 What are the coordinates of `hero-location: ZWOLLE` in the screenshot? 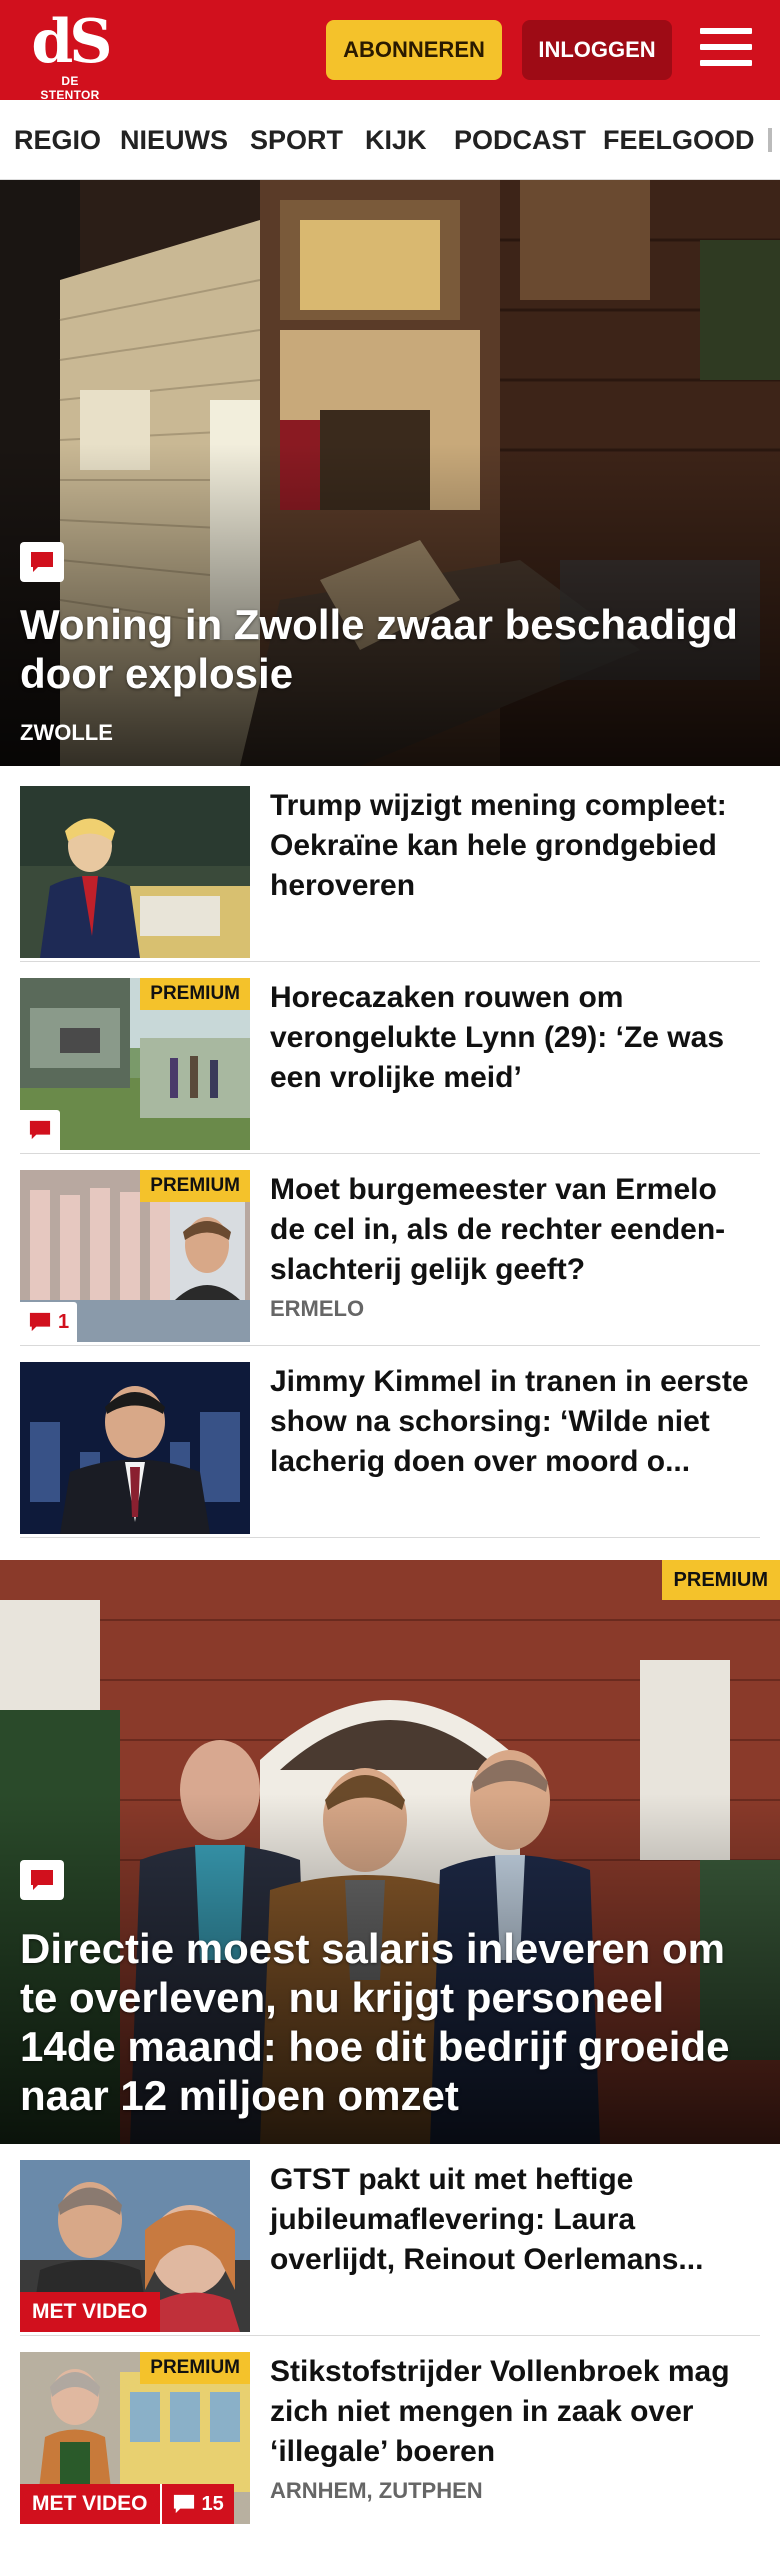 It's located at (66, 732).